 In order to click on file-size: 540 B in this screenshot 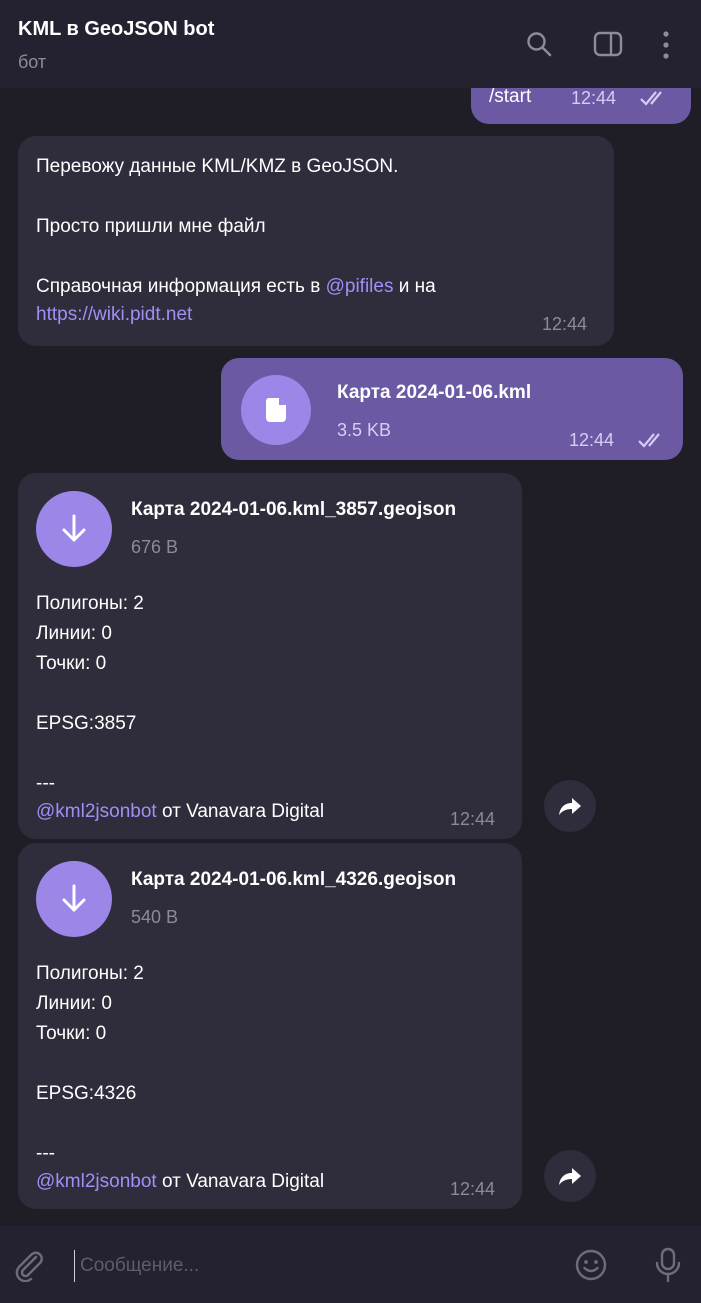, I will do `click(155, 917)`.